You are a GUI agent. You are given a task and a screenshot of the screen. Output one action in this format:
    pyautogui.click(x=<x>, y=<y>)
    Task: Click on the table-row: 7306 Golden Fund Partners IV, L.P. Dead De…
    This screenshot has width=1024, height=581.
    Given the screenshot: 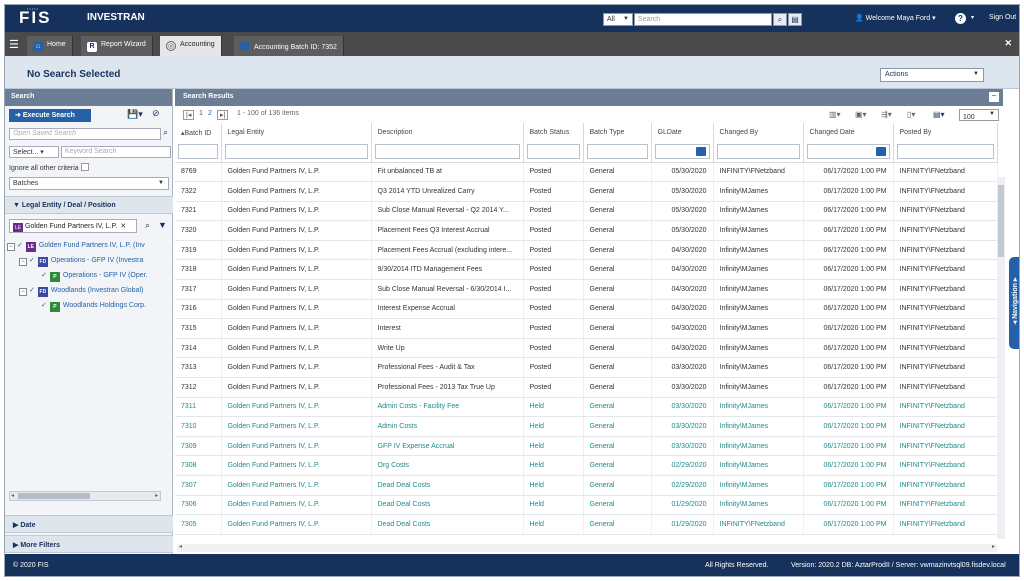 What is the action you would take?
    pyautogui.click(x=586, y=505)
    